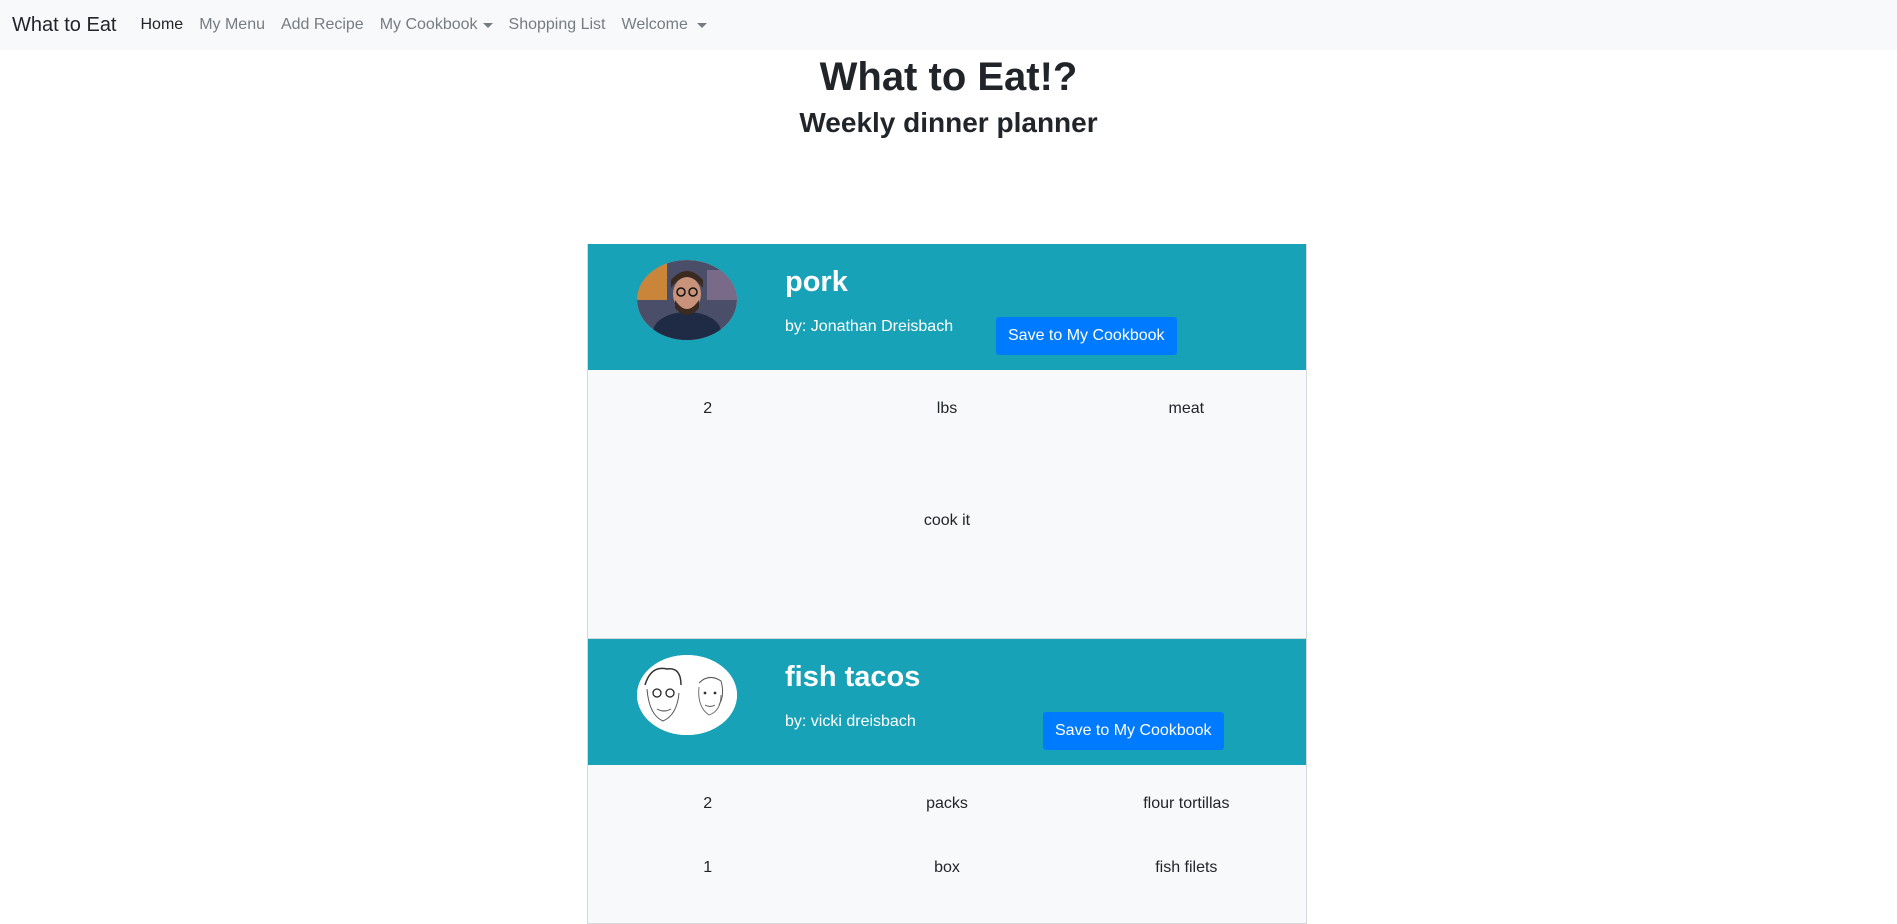 The width and height of the screenshot is (1897, 924). Describe the element at coordinates (853, 677) in the screenshot. I see `recipe-title: fish tacos` at that location.